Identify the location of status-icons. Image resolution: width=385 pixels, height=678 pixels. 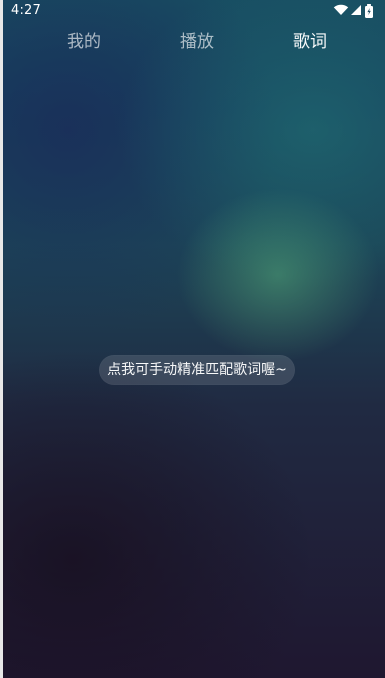
(354, 11).